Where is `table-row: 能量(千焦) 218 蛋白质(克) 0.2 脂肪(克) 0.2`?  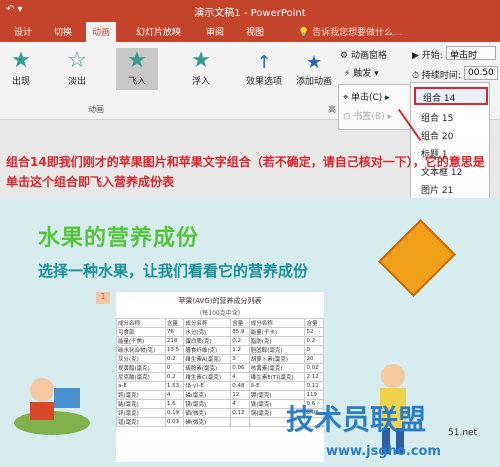 table-row: 能量(千焦) 218 蛋白质(克) 0.2 脂肪(克) 0.2 is located at coordinates (220, 341).